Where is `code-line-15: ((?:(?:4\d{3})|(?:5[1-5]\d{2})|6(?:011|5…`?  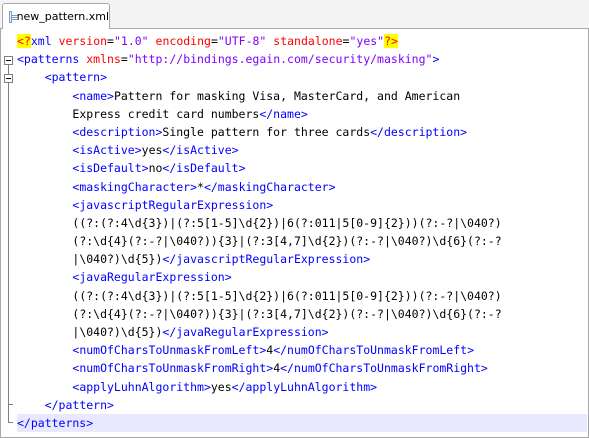 code-line-15: ((?:(?:4\d{3})|(?:5[1-5]\d{2})|6(?:011|5… is located at coordinates (302, 296).